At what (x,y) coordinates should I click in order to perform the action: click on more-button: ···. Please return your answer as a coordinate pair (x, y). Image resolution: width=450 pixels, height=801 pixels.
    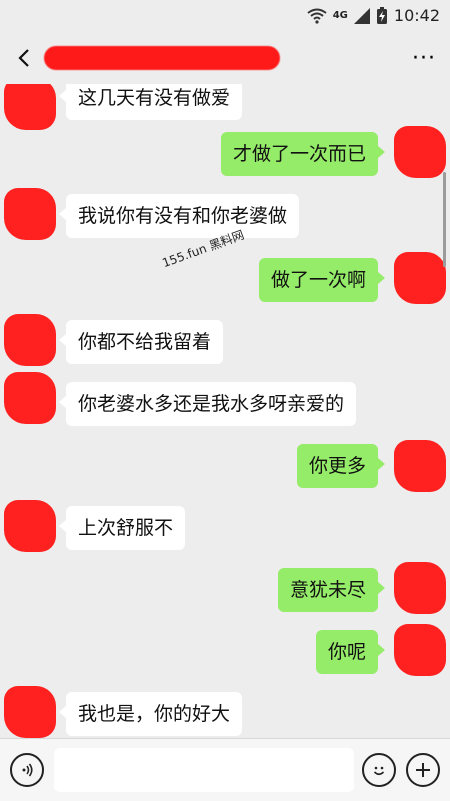
    Looking at the image, I should click on (424, 58).